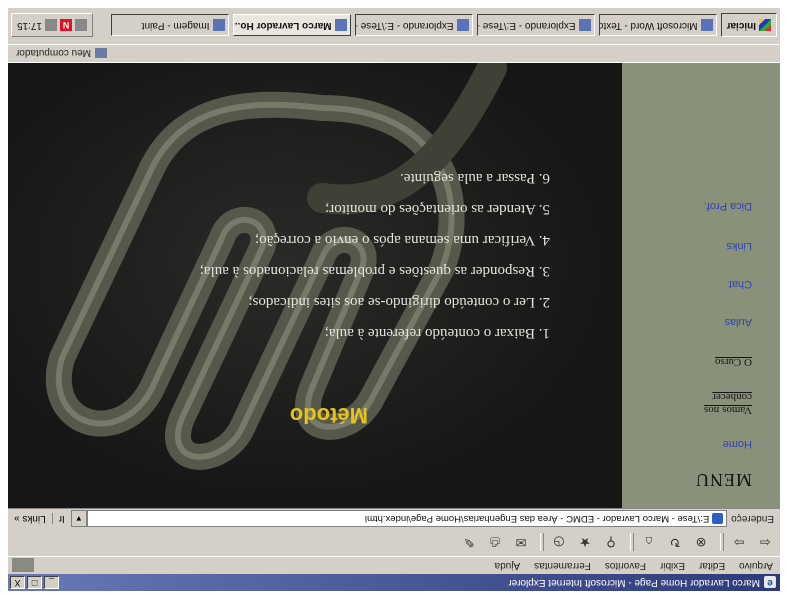  What do you see at coordinates (733, 361) in the screenshot?
I see `sidebar-item-o-curso: O Curso` at bounding box center [733, 361].